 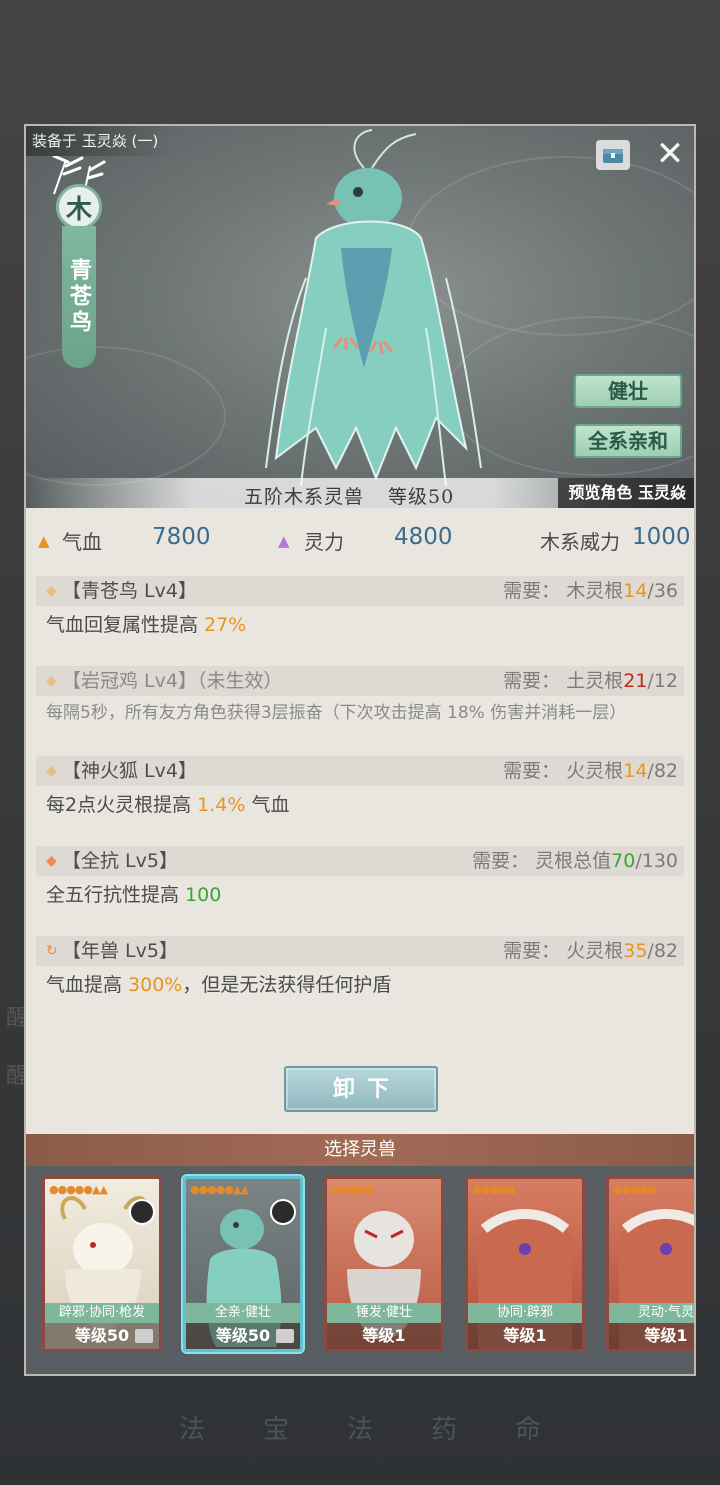 I want to click on close-button: ✕, so click(x=670, y=154).